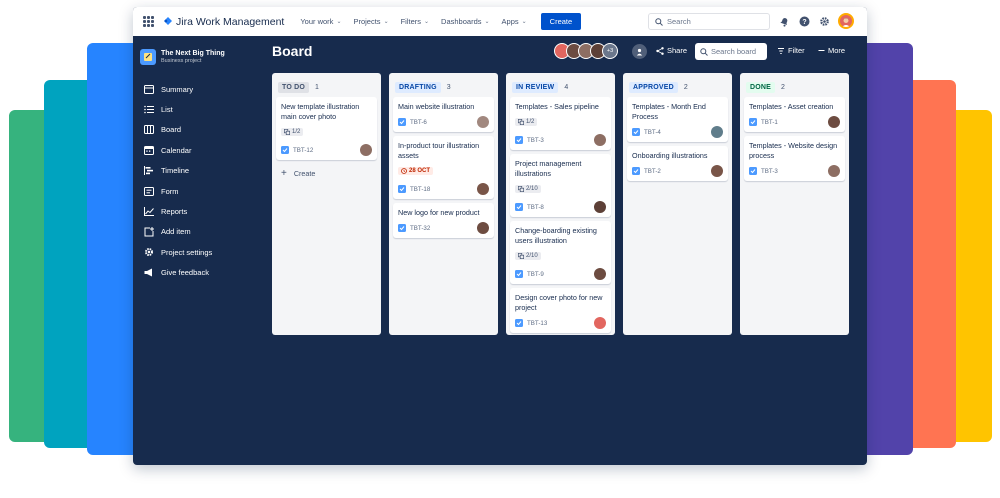 The width and height of the screenshot is (1000, 498). What do you see at coordinates (821, 50) in the screenshot?
I see `more-icon` at bounding box center [821, 50].